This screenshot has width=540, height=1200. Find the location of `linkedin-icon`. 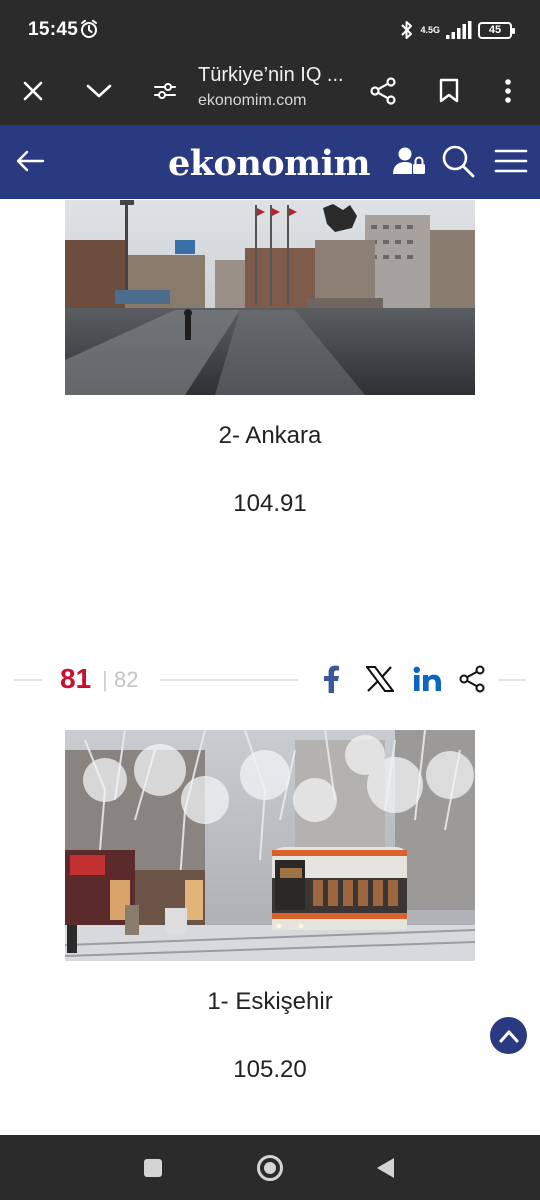

linkedin-icon is located at coordinates (428, 679).